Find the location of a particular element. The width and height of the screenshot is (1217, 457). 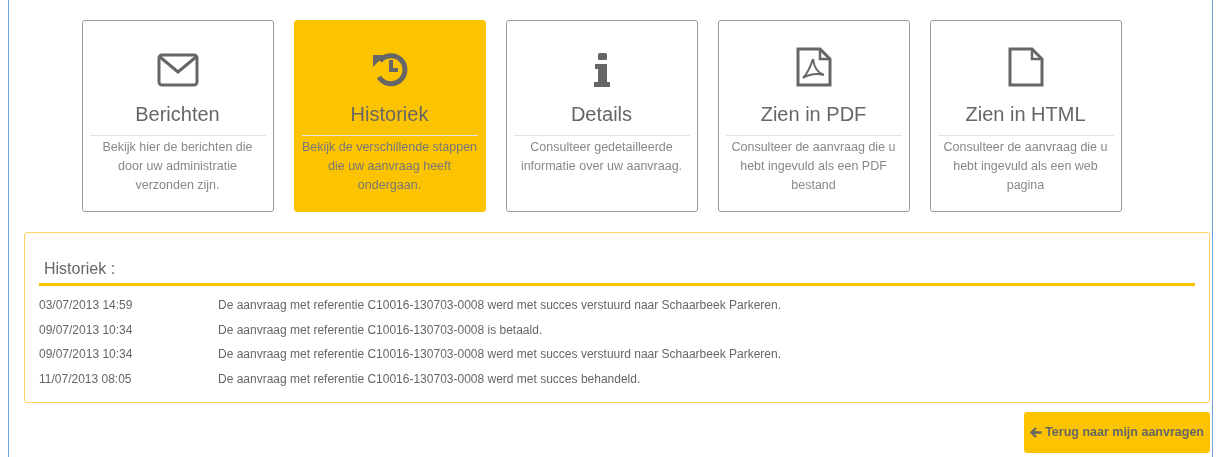

tile-description: Bekijk de verschillende stappen die uw aanvraag heeft ondergaan. is located at coordinates (389, 166).